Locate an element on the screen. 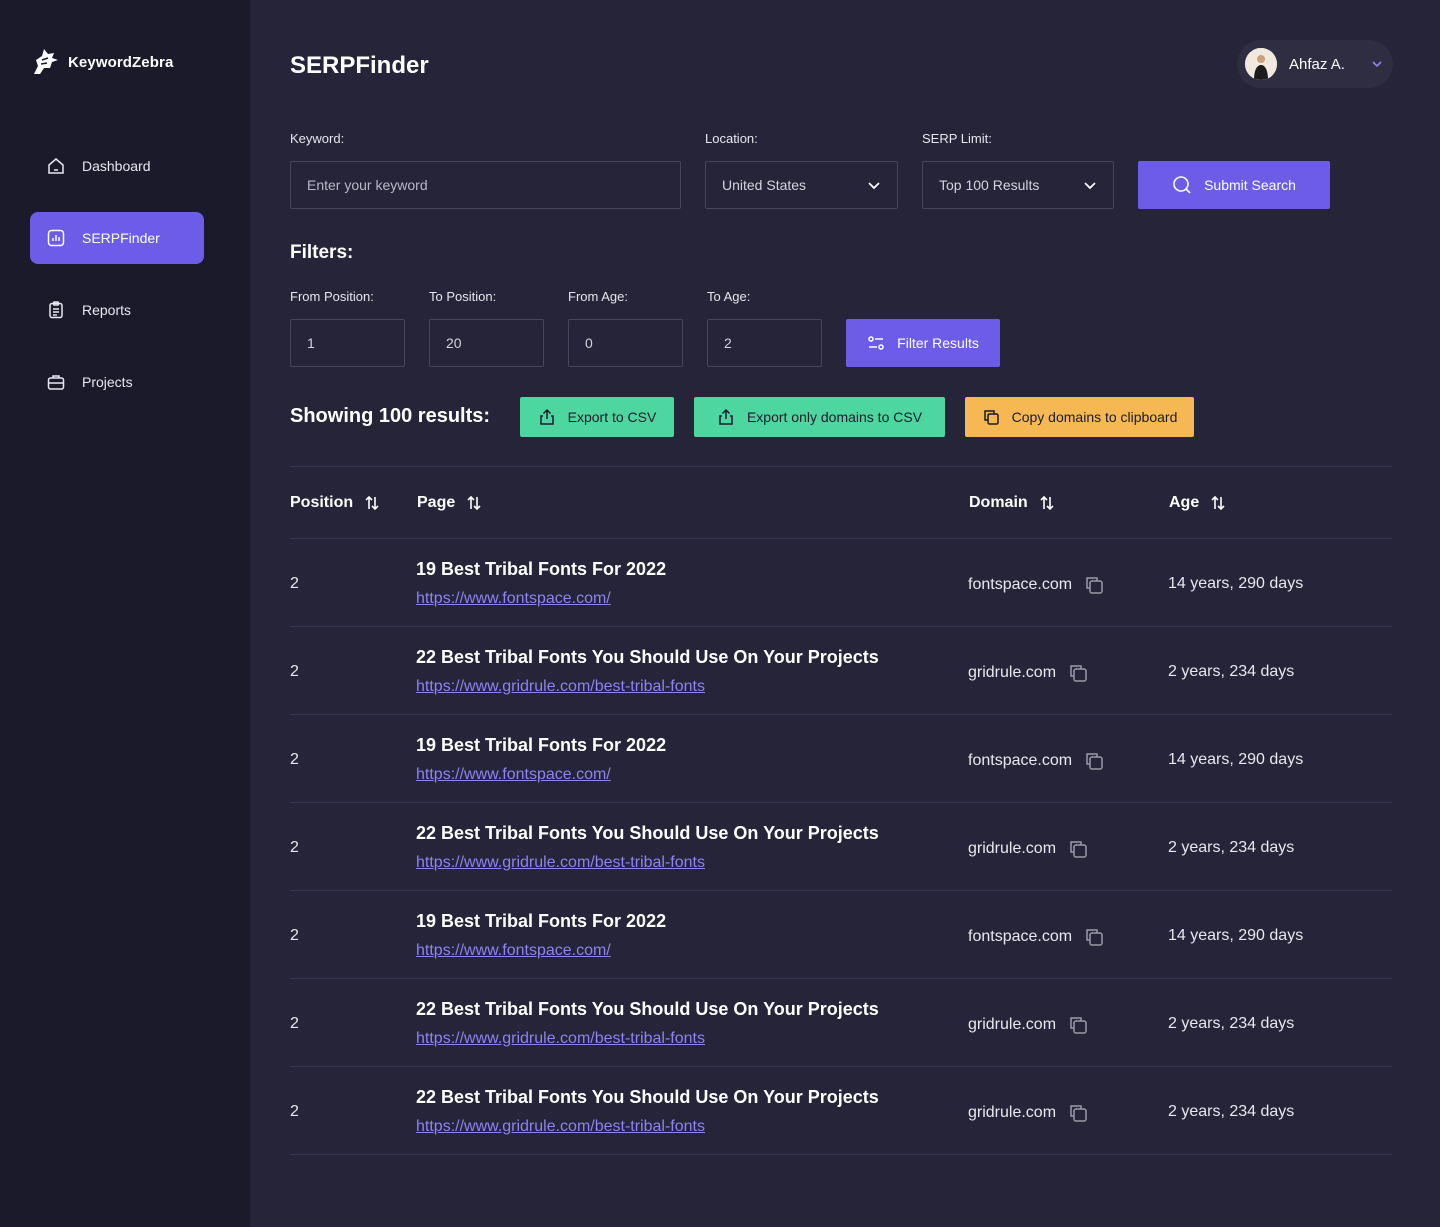  column-header-page: Page is located at coordinates (449, 503).